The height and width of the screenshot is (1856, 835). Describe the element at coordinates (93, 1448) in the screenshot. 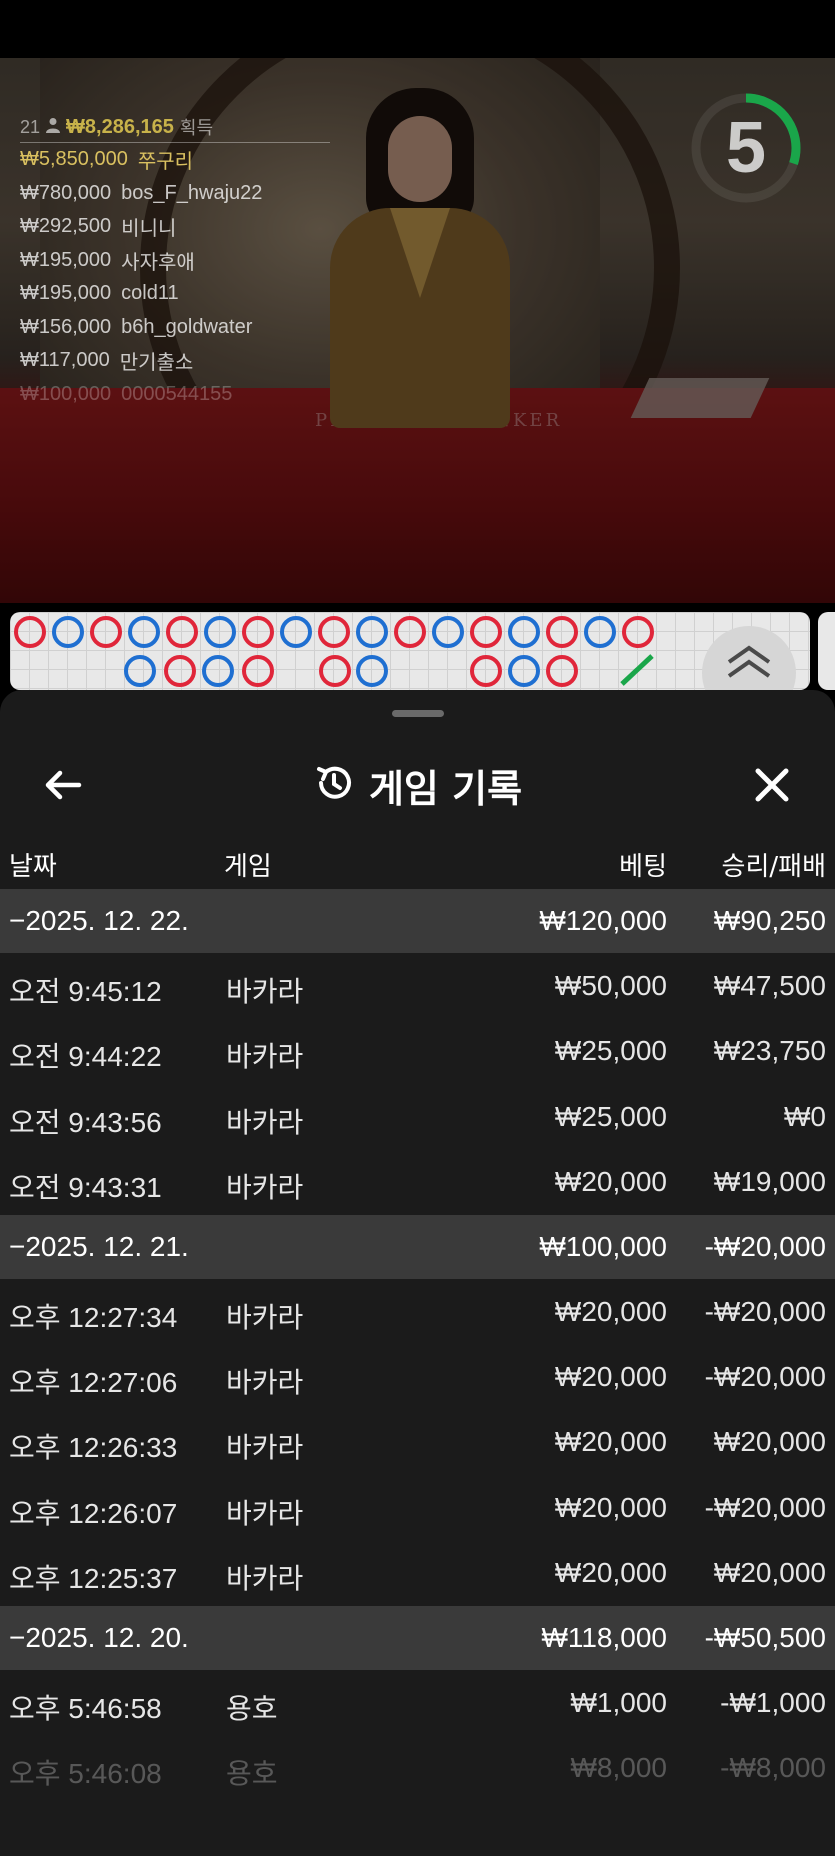

I see `row-time: 오후 12:26:33` at that location.